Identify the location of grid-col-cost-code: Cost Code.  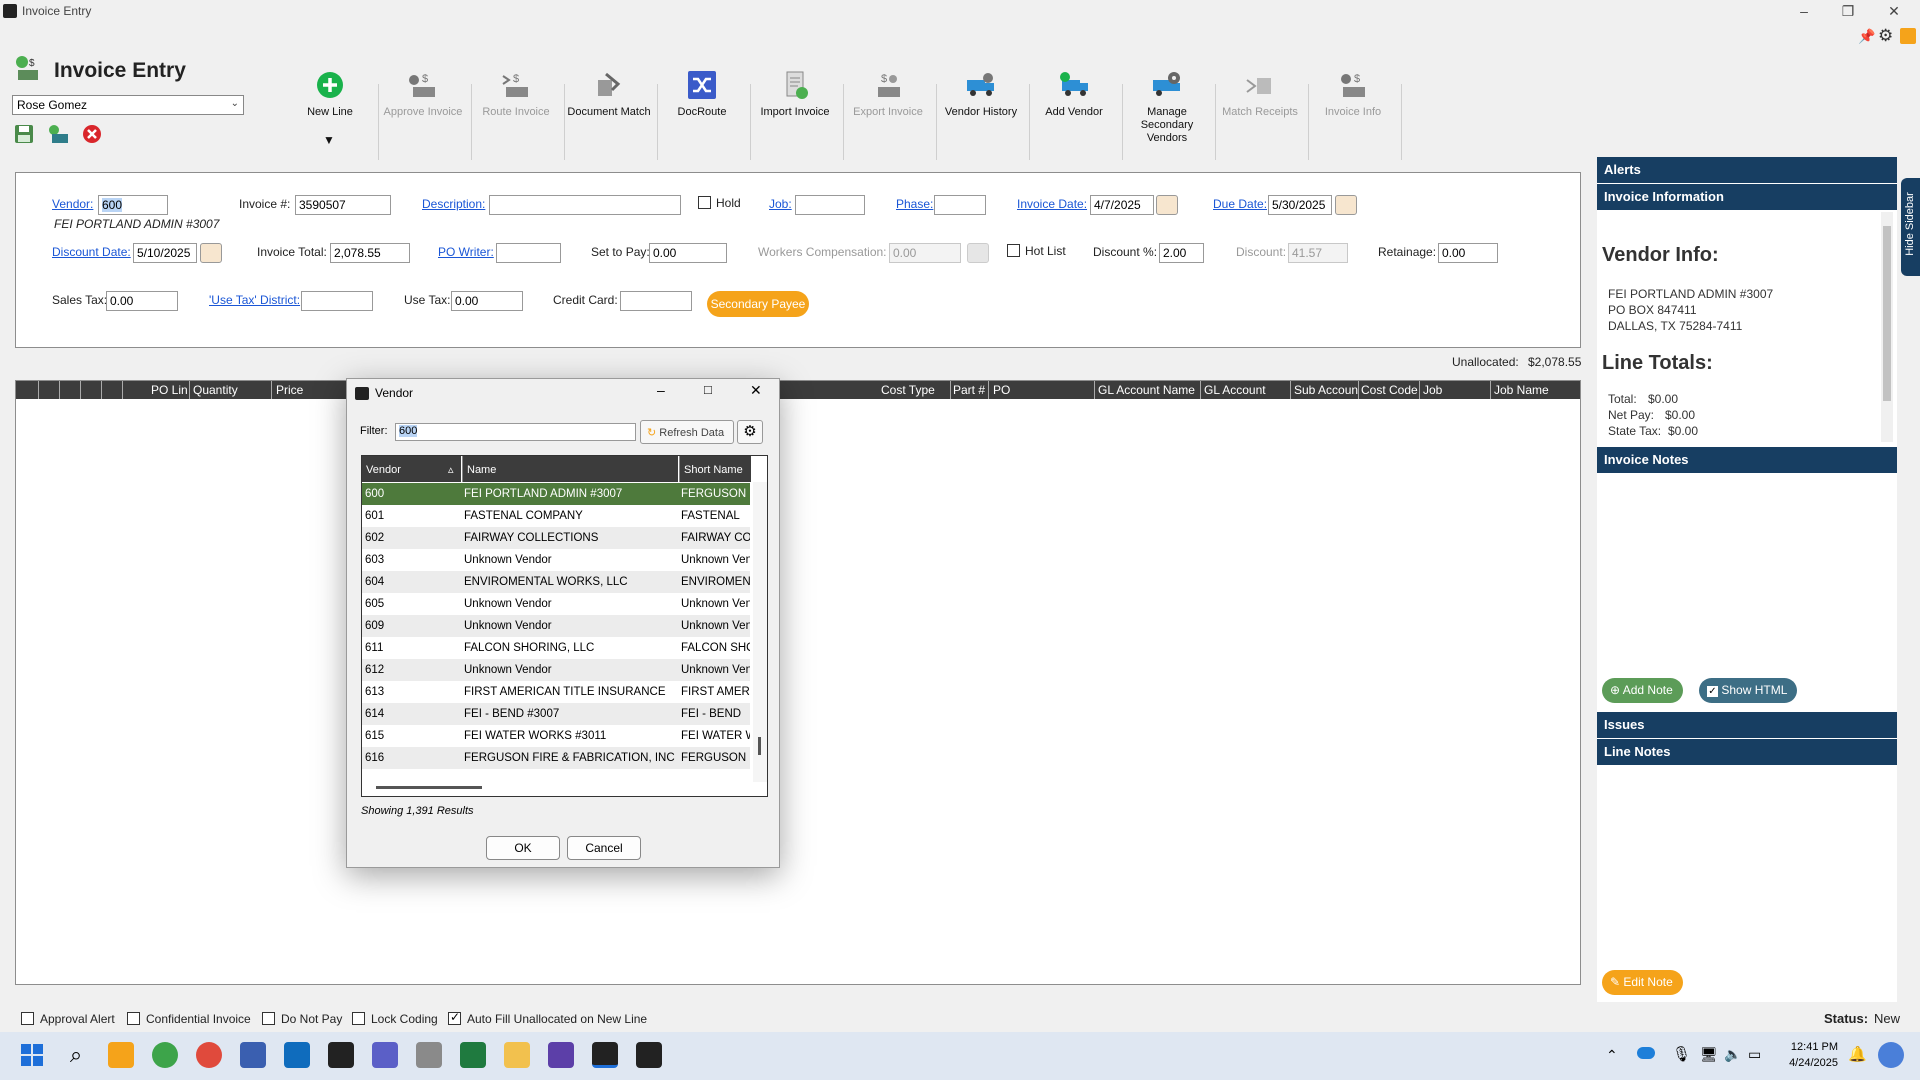
(1389, 390).